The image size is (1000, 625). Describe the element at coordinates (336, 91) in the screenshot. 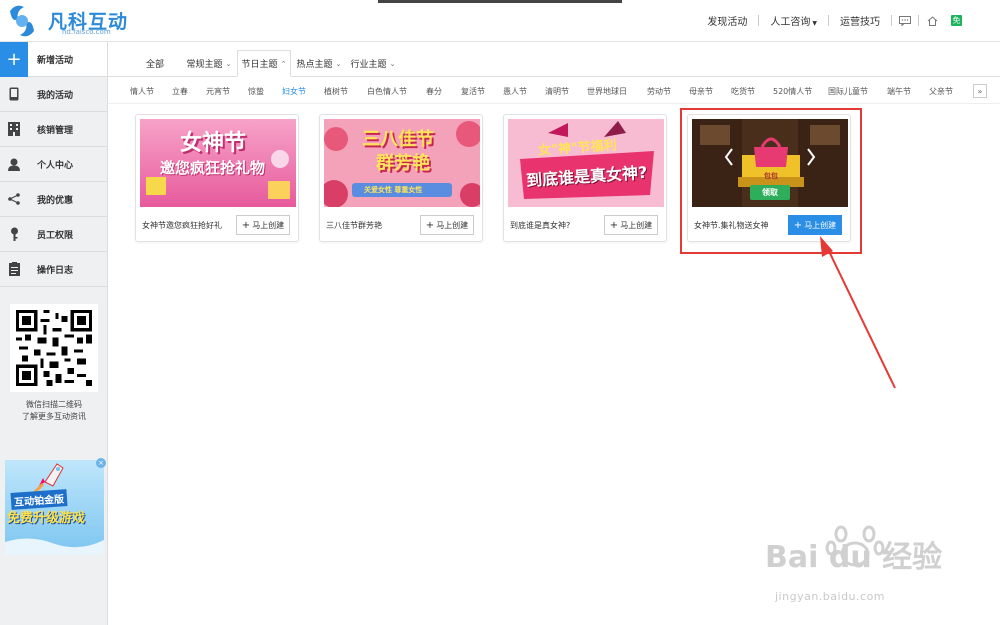

I see `festival-item: 植树节` at that location.